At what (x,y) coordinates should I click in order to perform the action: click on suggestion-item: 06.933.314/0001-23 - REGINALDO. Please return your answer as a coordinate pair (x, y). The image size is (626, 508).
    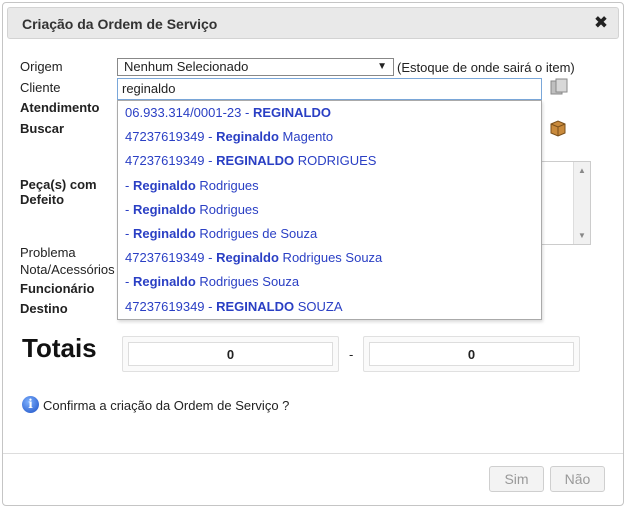
    Looking at the image, I should click on (329, 113).